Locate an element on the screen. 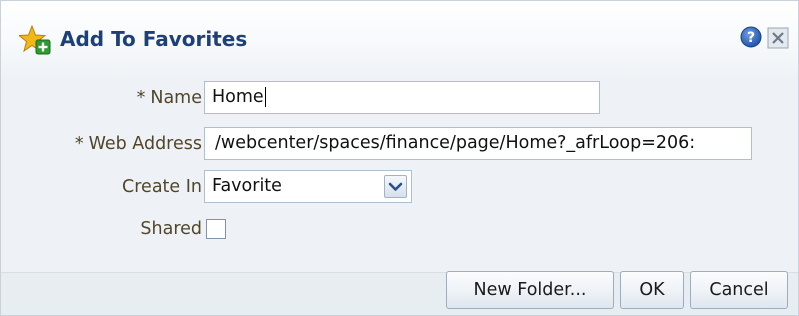  name-label: * Name is located at coordinates (169, 98).